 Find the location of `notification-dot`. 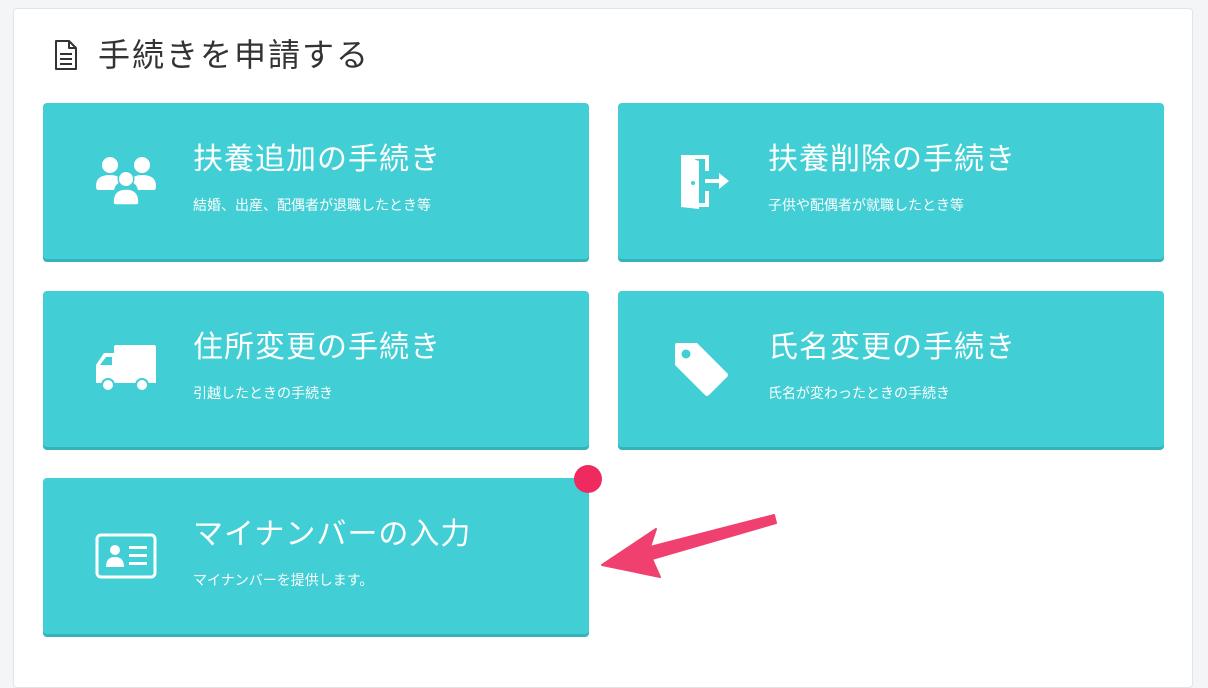

notification-dot is located at coordinates (588, 479).